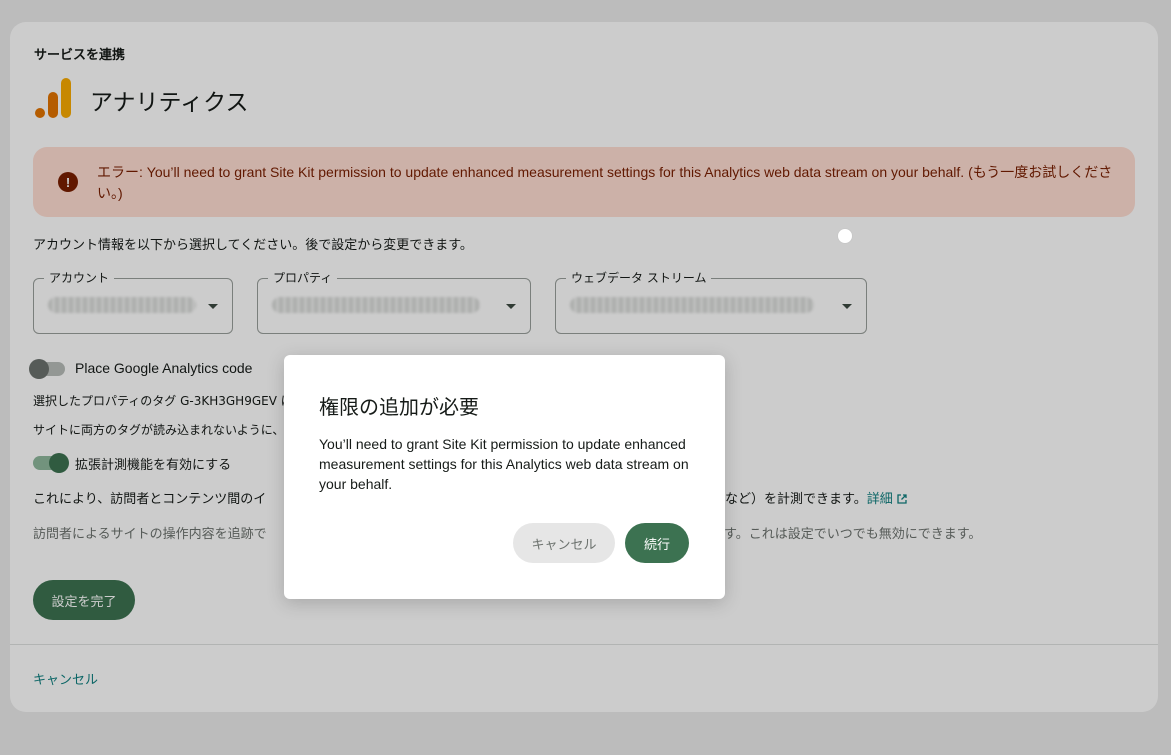 The image size is (1171, 755). Describe the element at coordinates (564, 543) in the screenshot. I see `dialog-cancel-button: キャンセル` at that location.